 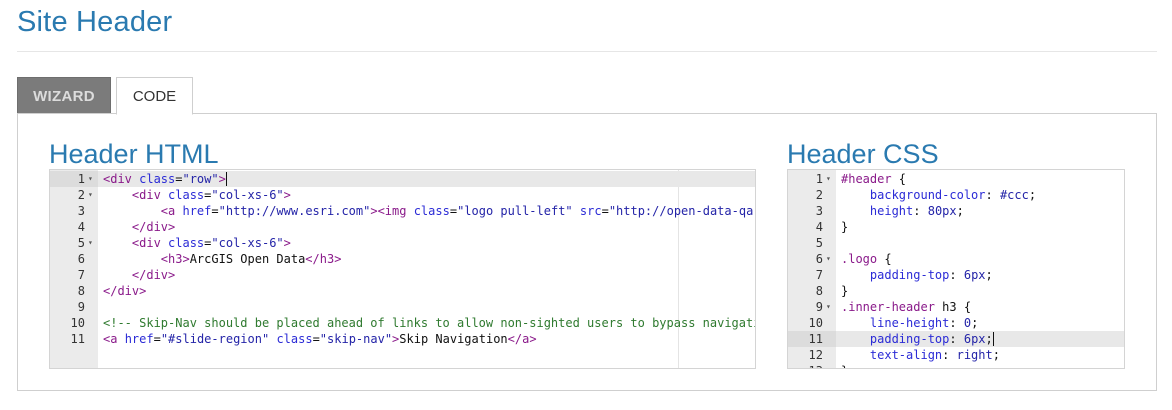 I want to click on line-number: 6, so click(x=81, y=259).